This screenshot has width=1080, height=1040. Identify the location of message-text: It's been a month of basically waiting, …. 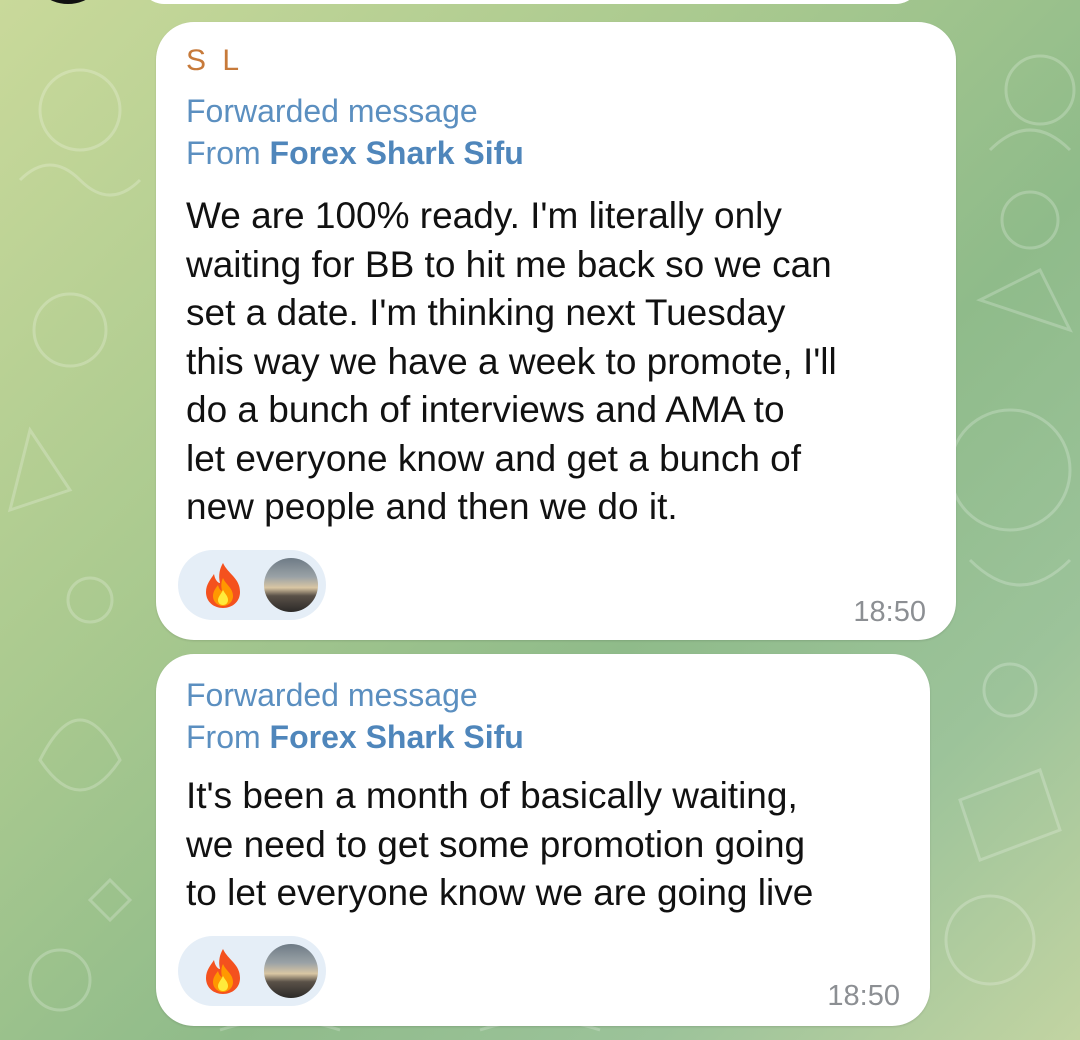
(500, 844).